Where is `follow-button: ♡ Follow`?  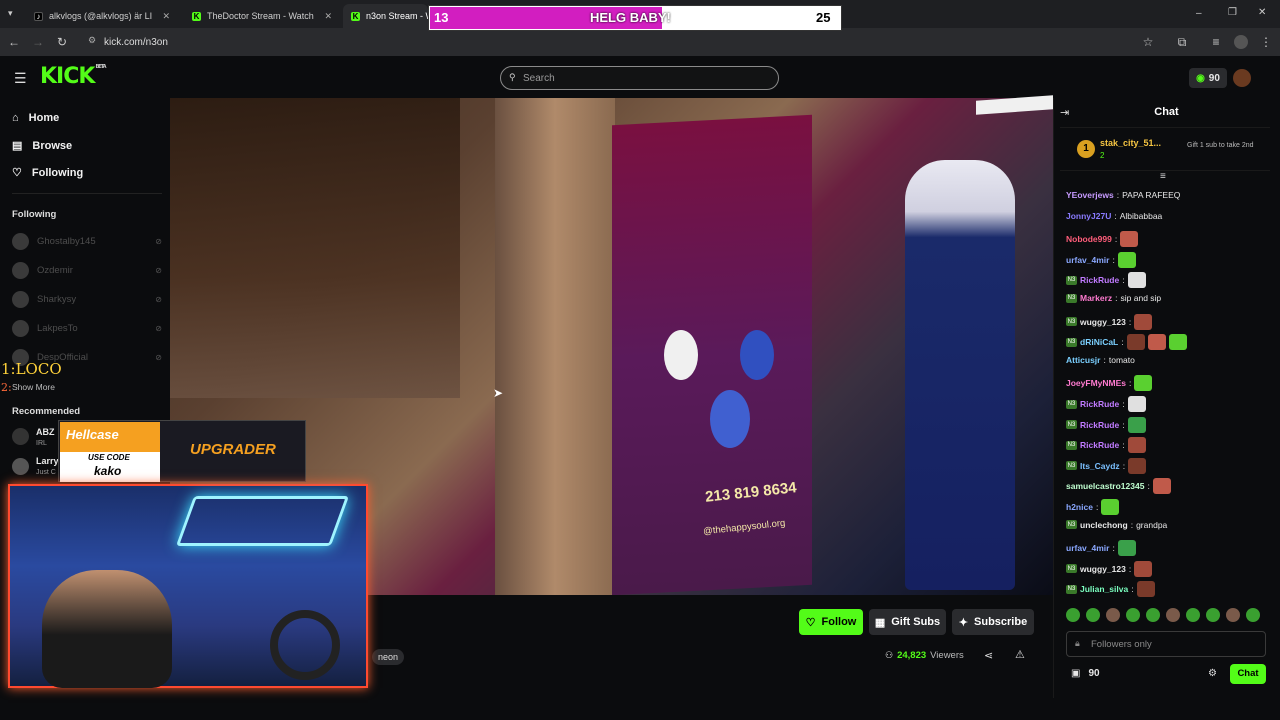 follow-button: ♡ Follow is located at coordinates (831, 622).